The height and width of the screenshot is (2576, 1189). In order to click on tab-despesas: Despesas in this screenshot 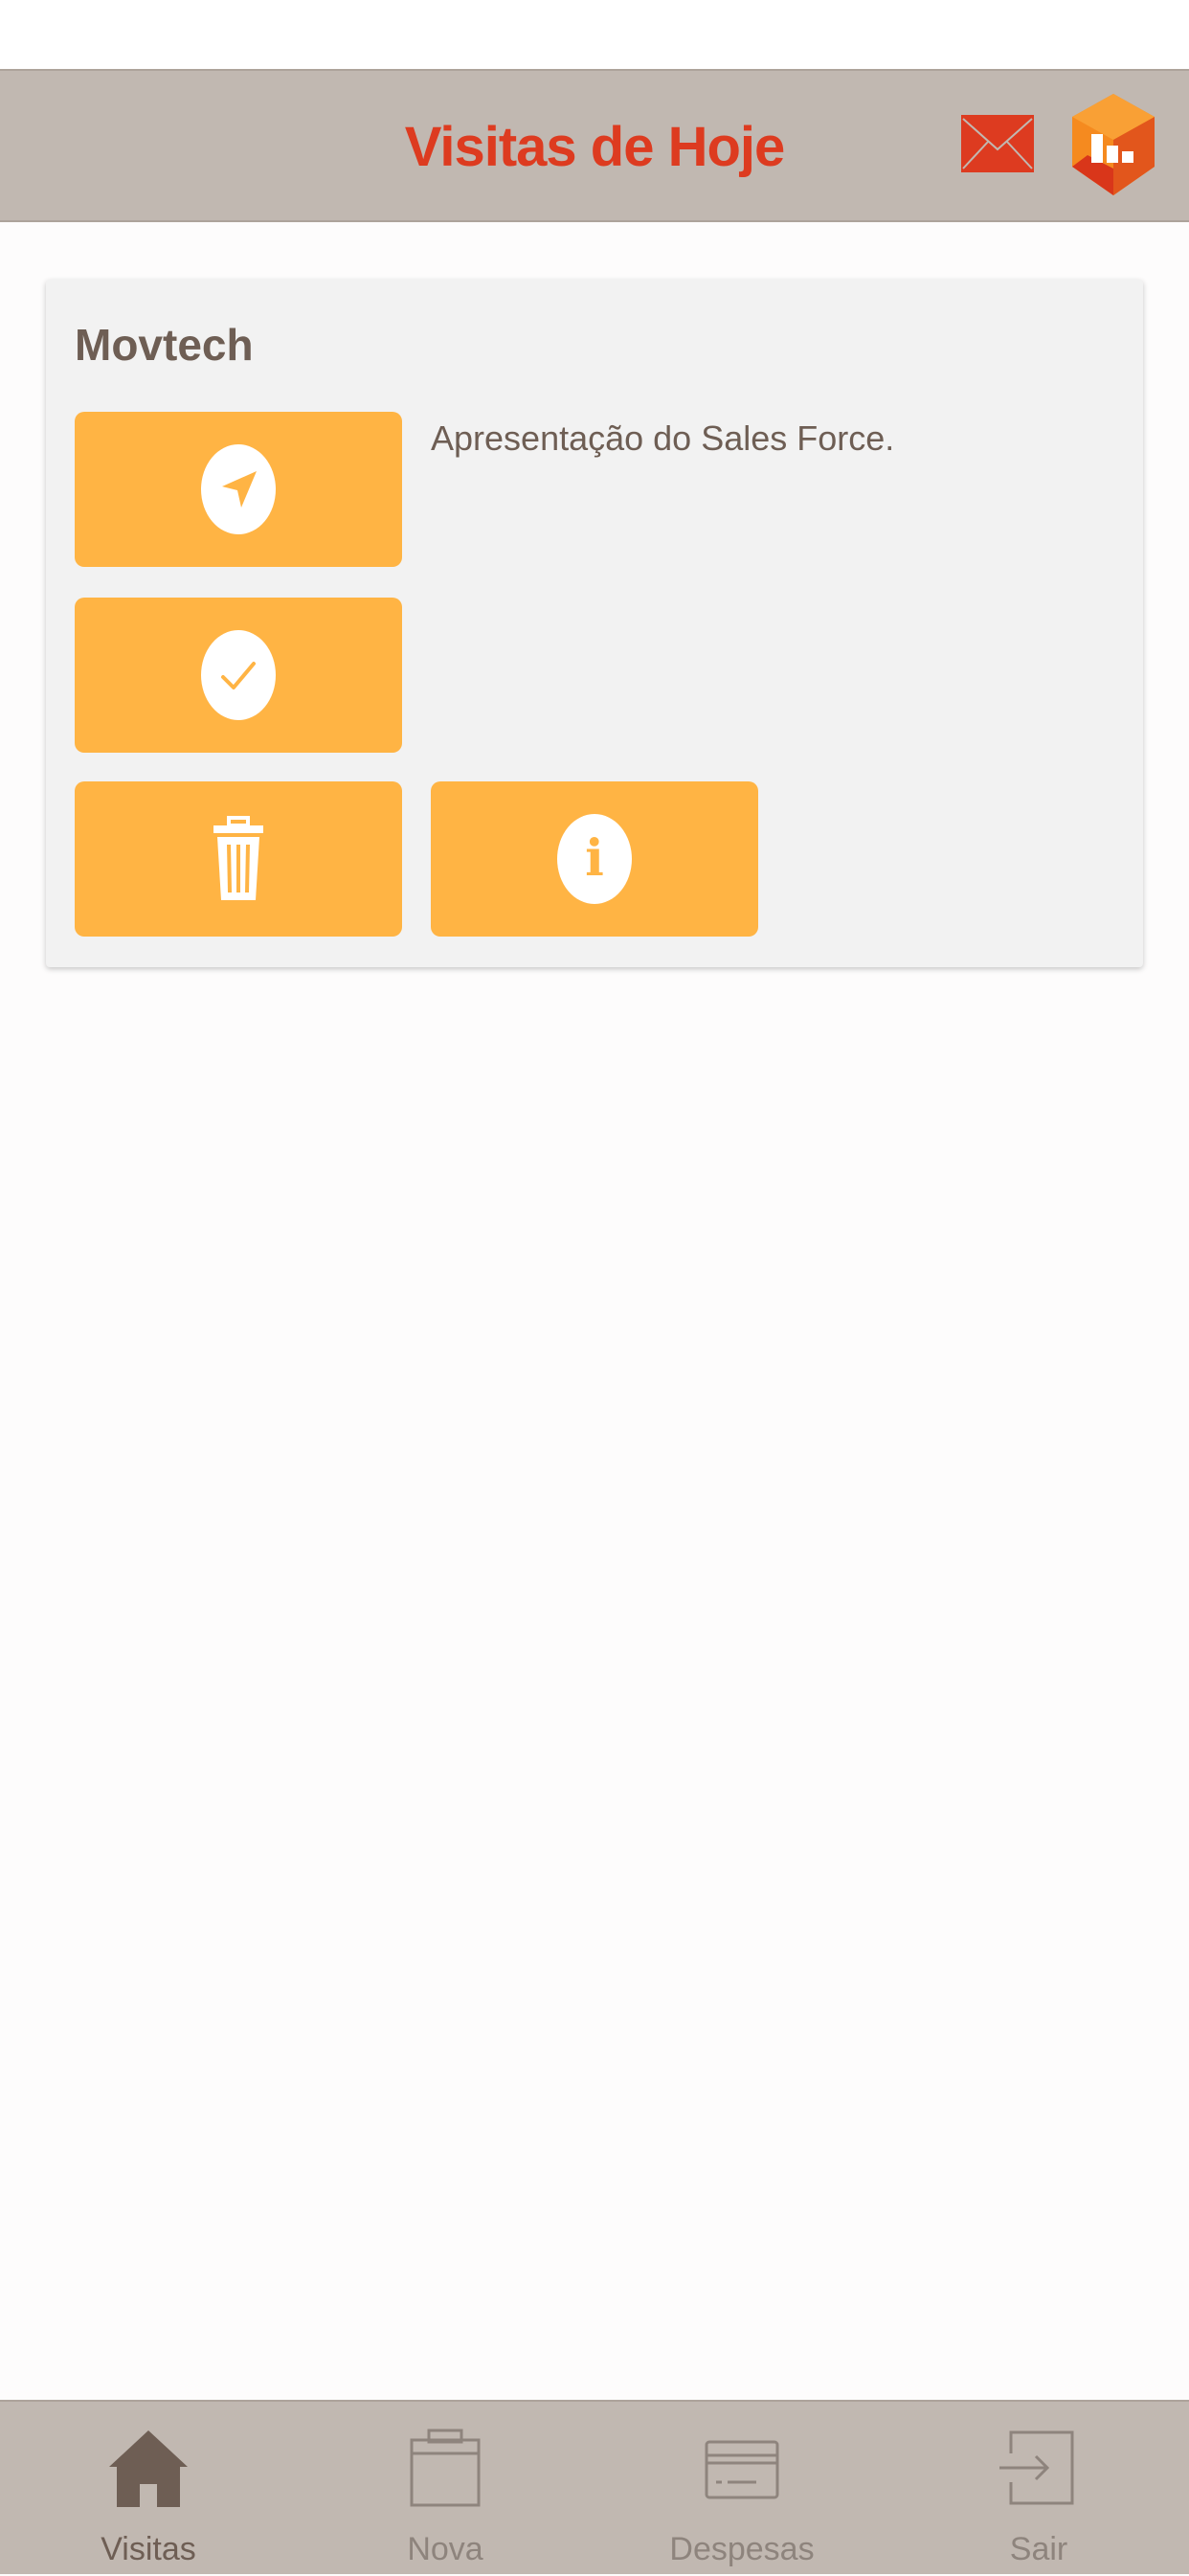, I will do `click(742, 2489)`.